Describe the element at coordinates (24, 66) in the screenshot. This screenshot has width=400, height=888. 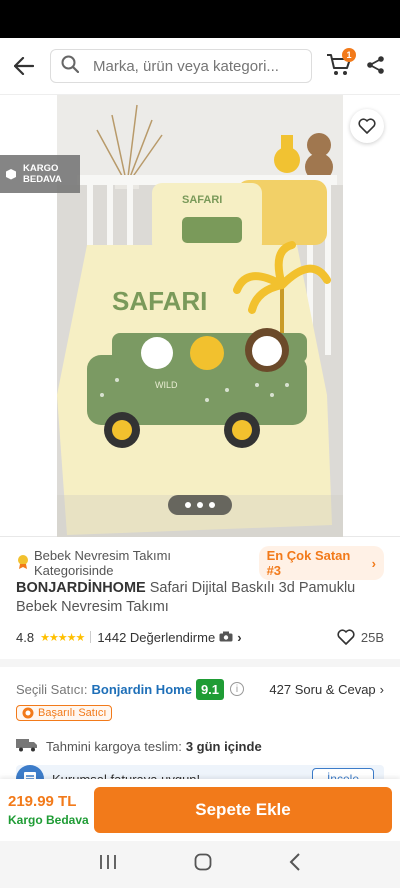
I see `back-arrow-icon` at that location.